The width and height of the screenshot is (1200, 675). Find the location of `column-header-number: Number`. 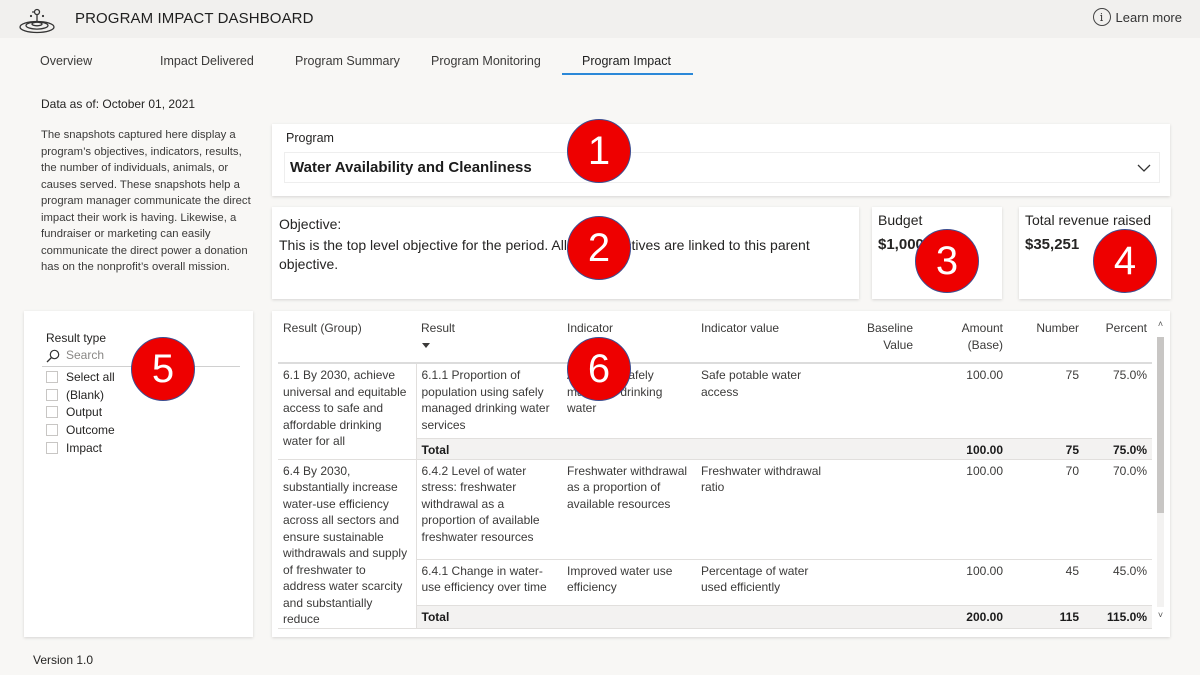

column-header-number: Number is located at coordinates (1046, 341).